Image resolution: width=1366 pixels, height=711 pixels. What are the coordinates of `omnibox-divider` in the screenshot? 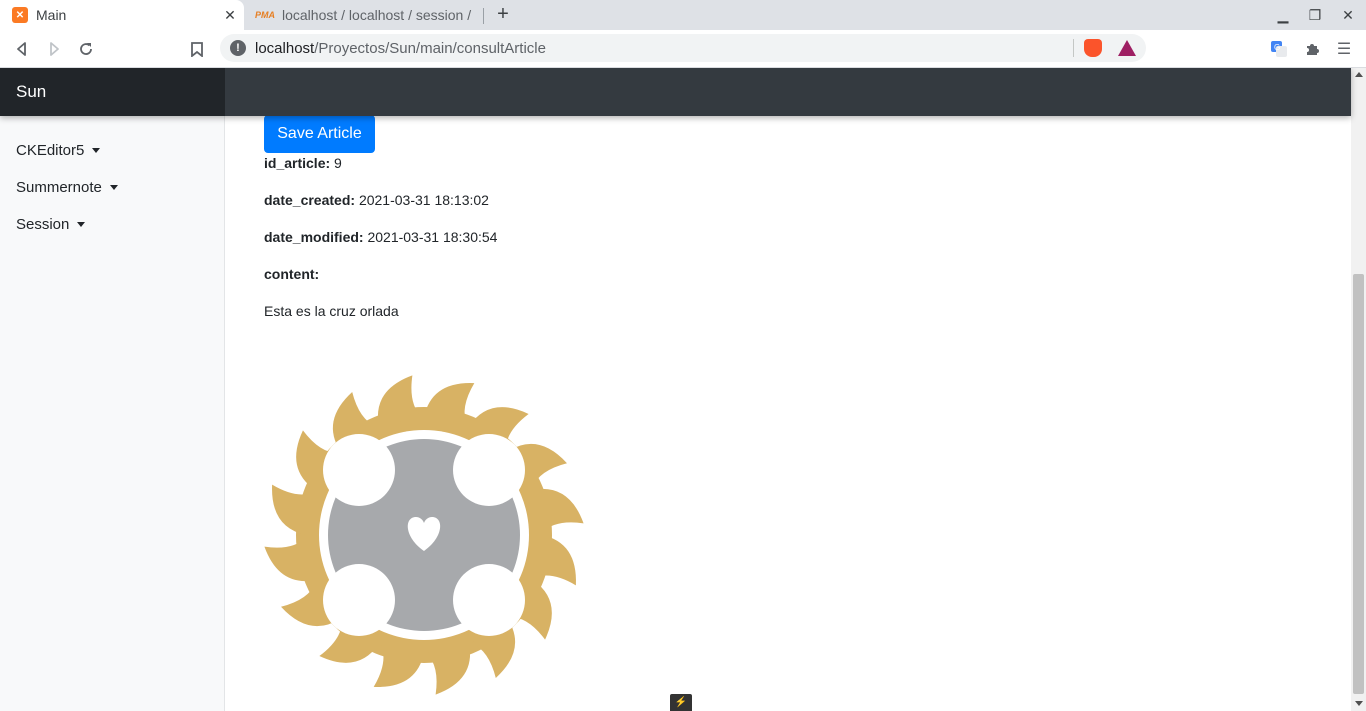 It's located at (1073, 48).